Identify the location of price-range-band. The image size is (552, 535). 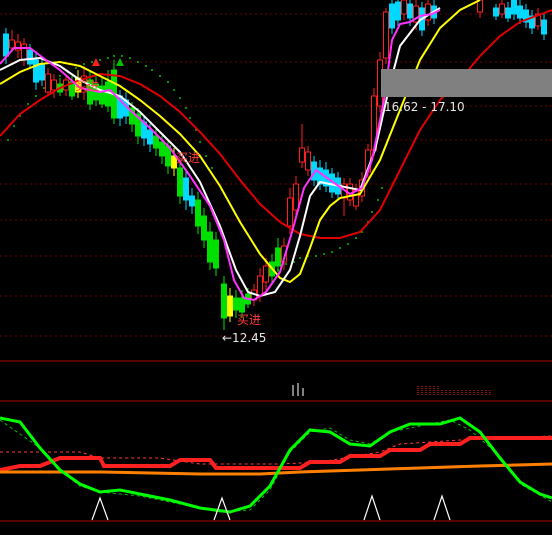
(466, 83).